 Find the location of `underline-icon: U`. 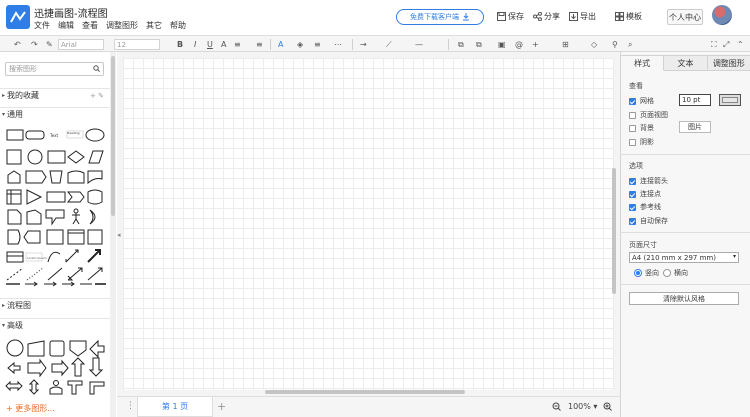

underline-icon: U is located at coordinates (210, 44).